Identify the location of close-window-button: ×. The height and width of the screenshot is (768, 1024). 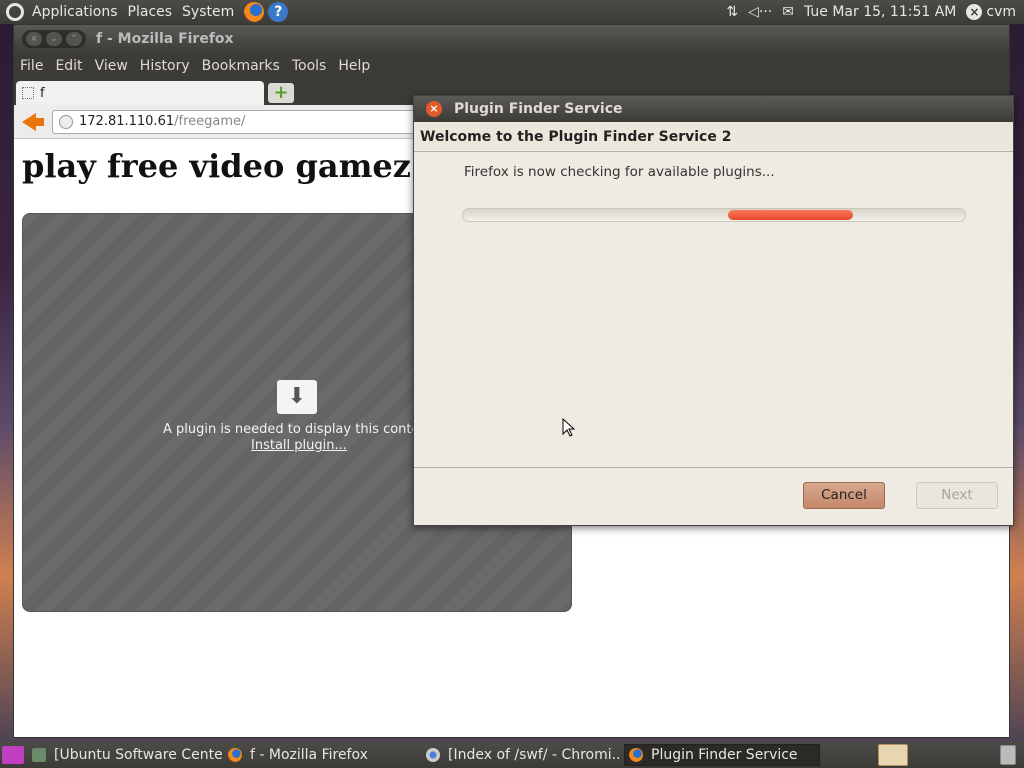
(34, 39).